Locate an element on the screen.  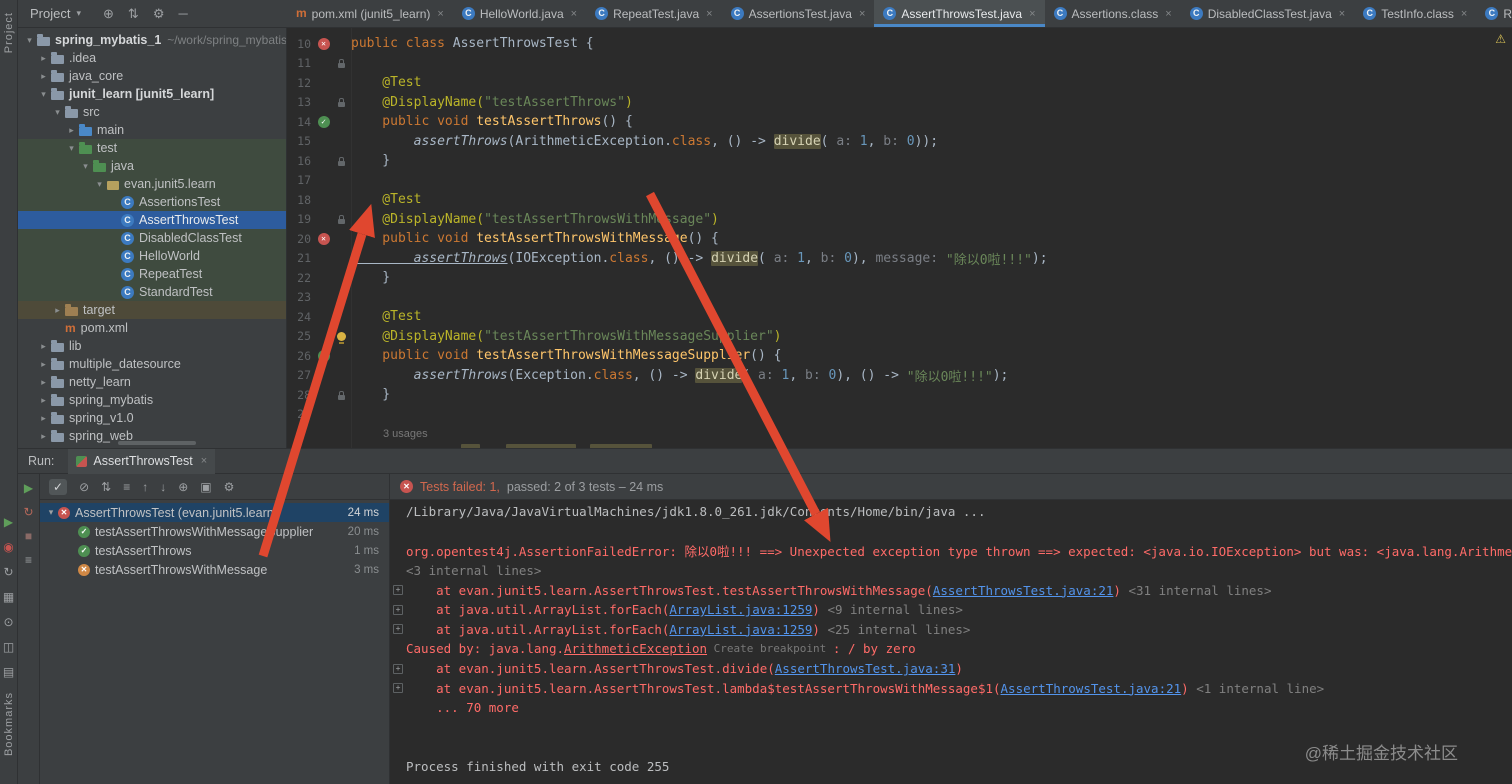
test-result-row: ✓ testAssertThrows 1 ms is located at coordinates (214, 550).